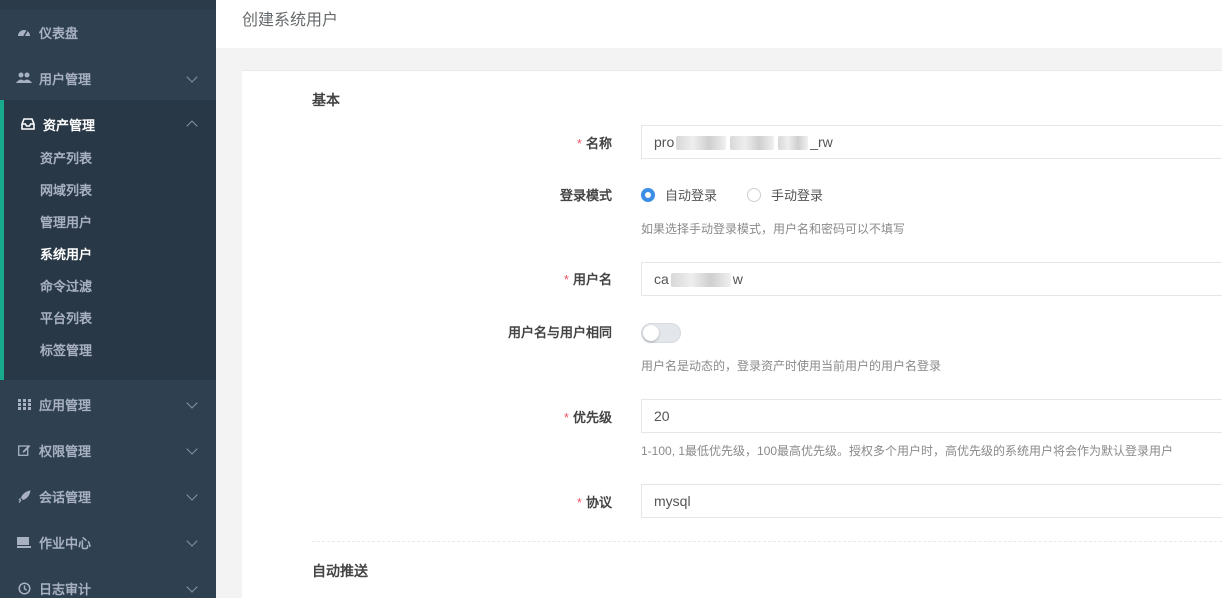 The width and height of the screenshot is (1222, 598). I want to click on name-value-end: _rw, so click(821, 142).